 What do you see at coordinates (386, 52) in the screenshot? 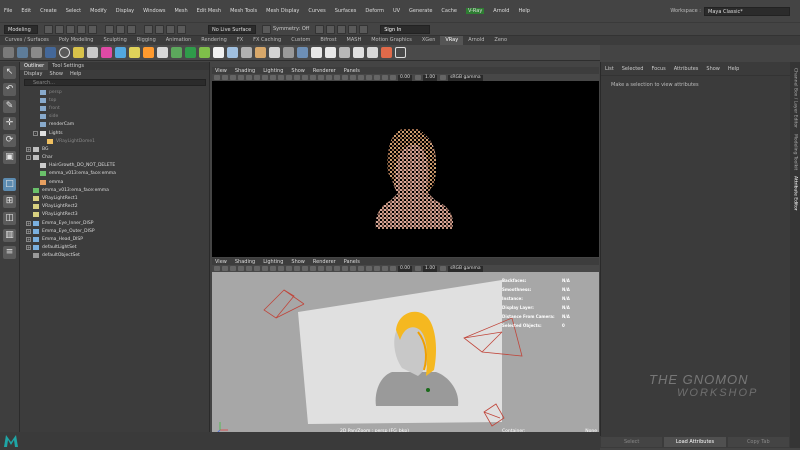
I see `vray-fire-icon` at bounding box center [386, 52].